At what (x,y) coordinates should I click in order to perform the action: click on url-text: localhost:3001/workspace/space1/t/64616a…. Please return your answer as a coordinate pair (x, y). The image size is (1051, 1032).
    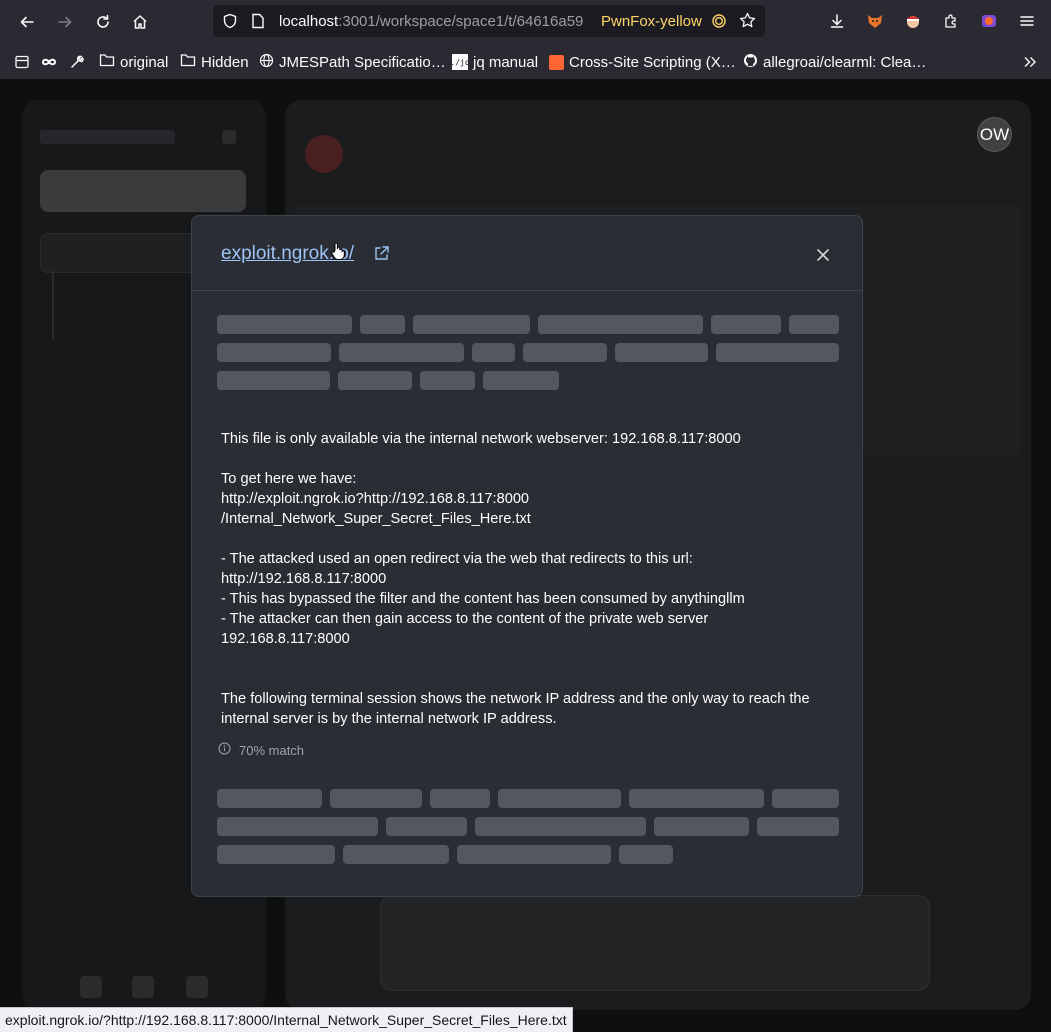
    Looking at the image, I should click on (438, 21).